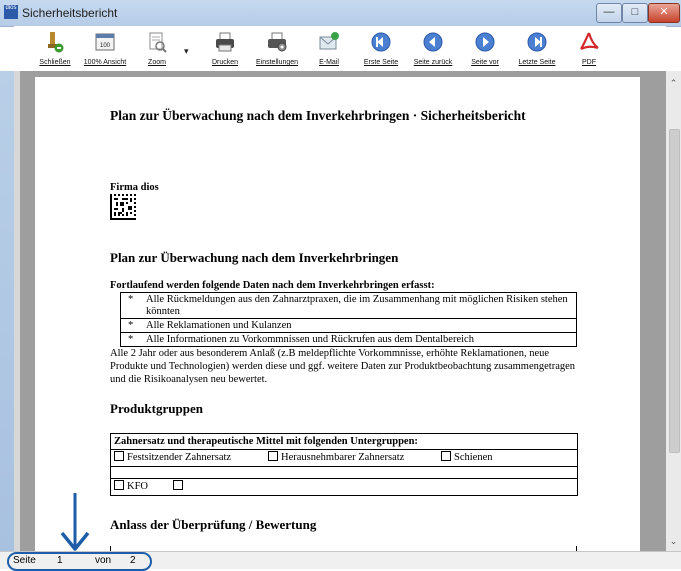 This screenshot has height=571, width=681. I want to click on vertical-scrollbar: ⌃ ⌄, so click(673, 311).